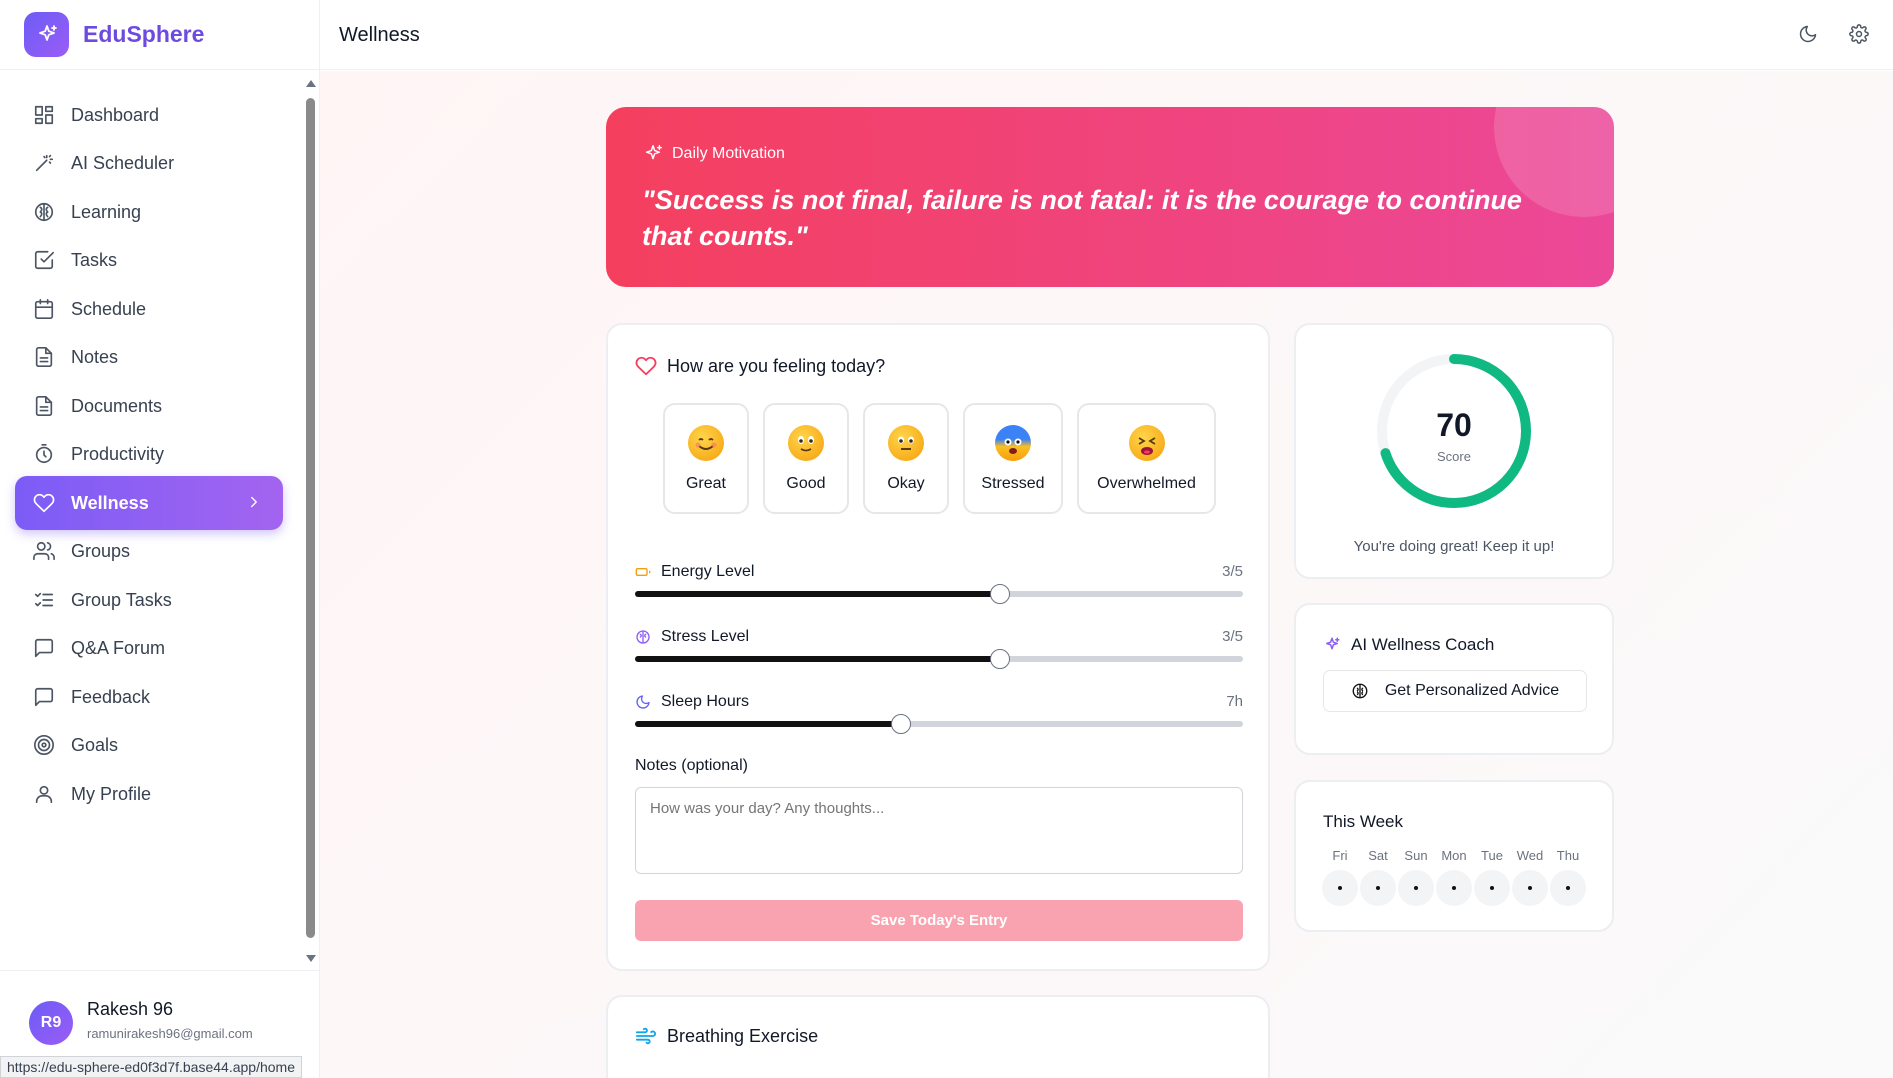 This screenshot has height=1078, width=1893. I want to click on mood-option-stressed: Stressed, so click(1013, 458).